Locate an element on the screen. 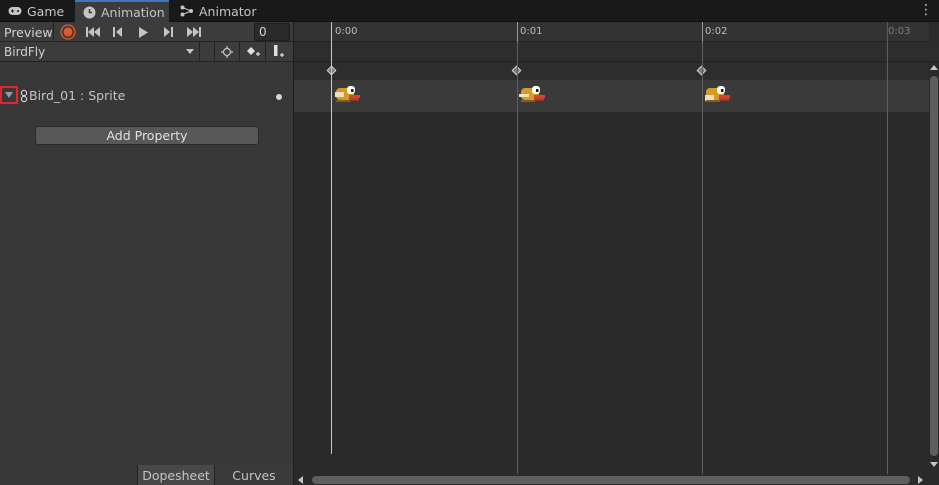 The width and height of the screenshot is (939, 485). horizontal-scrollbar-thumb is located at coordinates (611, 480).